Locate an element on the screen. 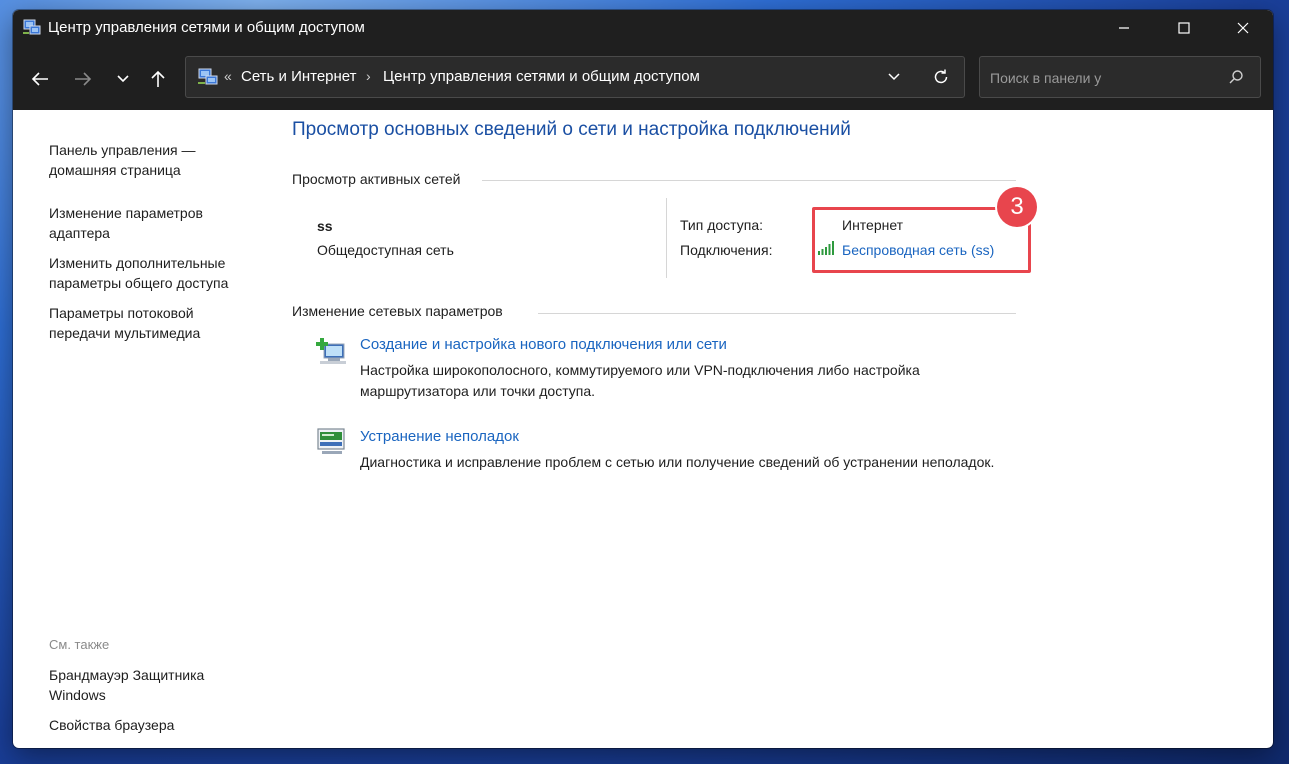 The image size is (1289, 764). search-box is located at coordinates (1120, 77).